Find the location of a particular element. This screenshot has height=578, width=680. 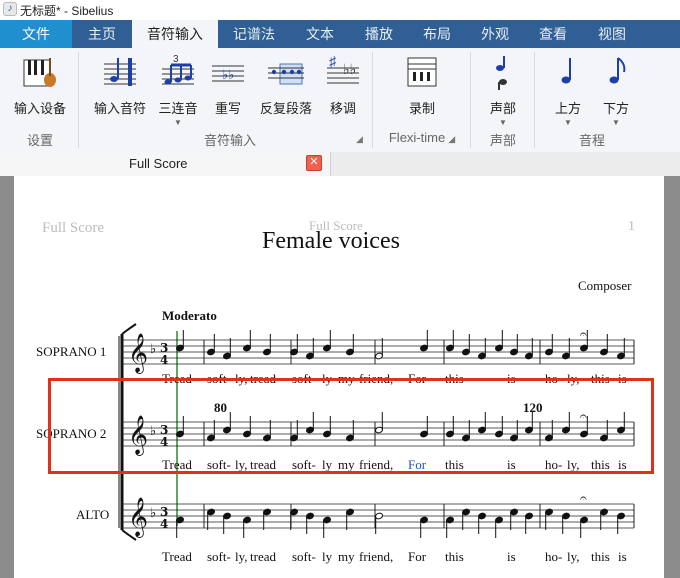

input-notes-icon is located at coordinates (120, 72).